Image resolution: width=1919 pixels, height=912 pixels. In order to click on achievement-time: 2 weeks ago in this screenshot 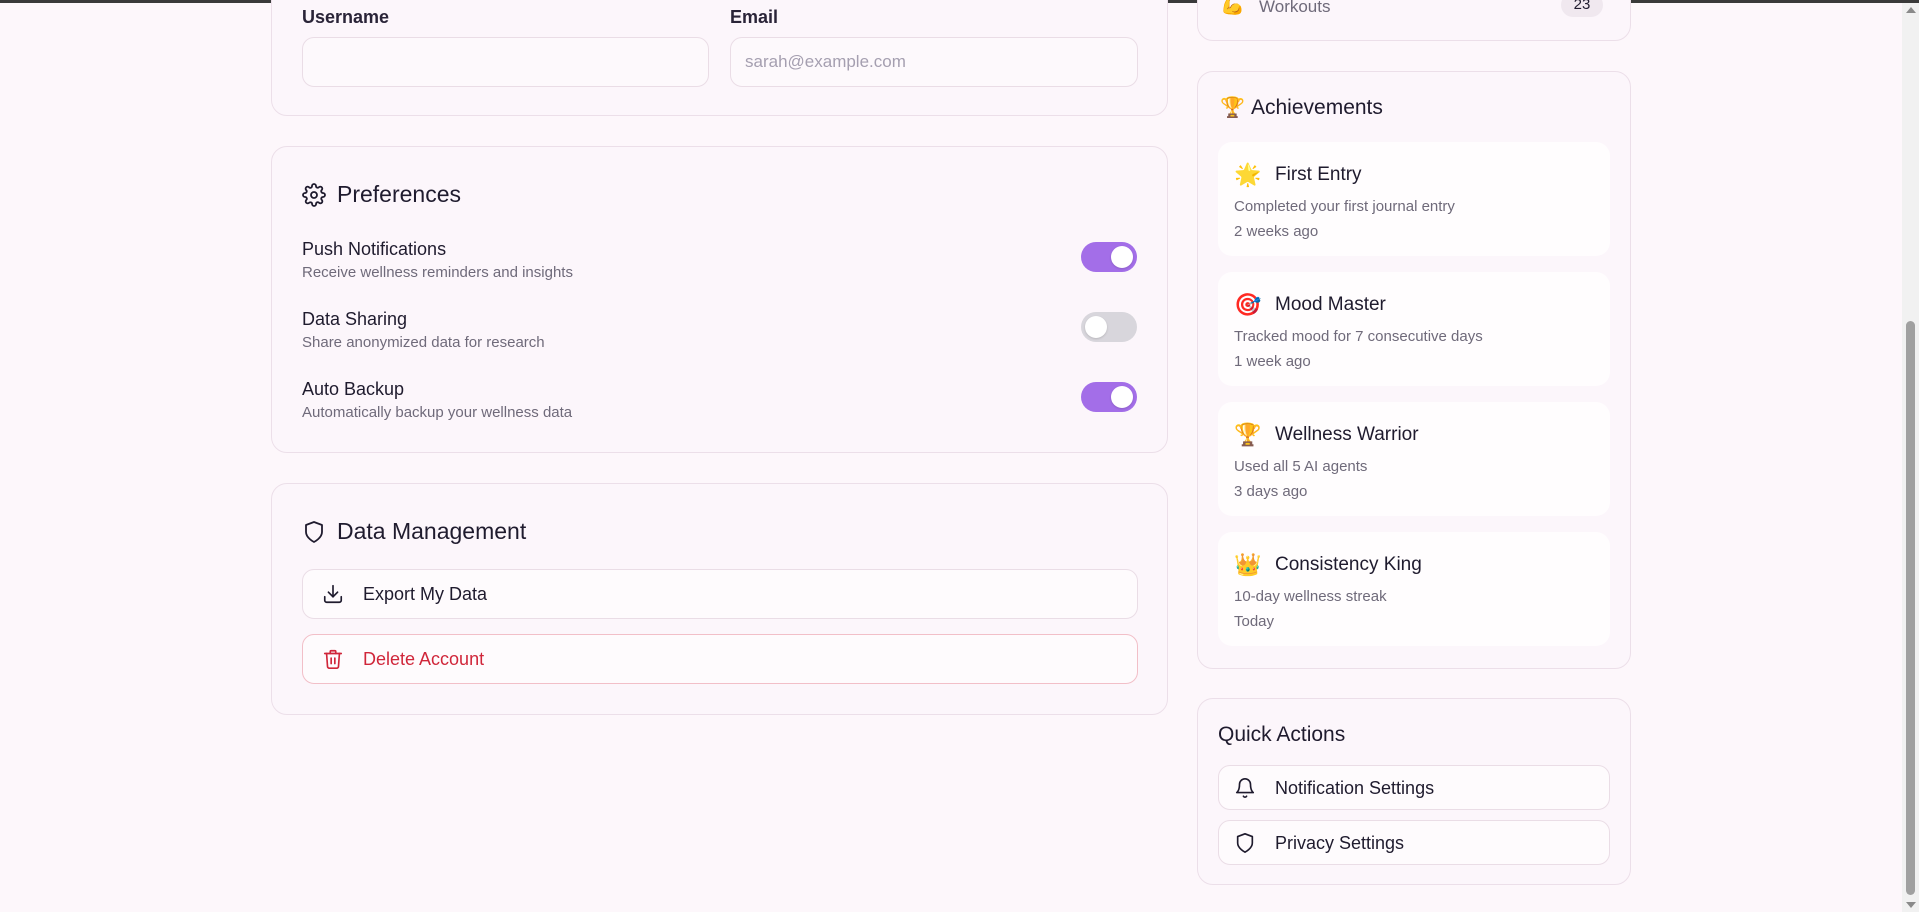, I will do `click(1276, 231)`.